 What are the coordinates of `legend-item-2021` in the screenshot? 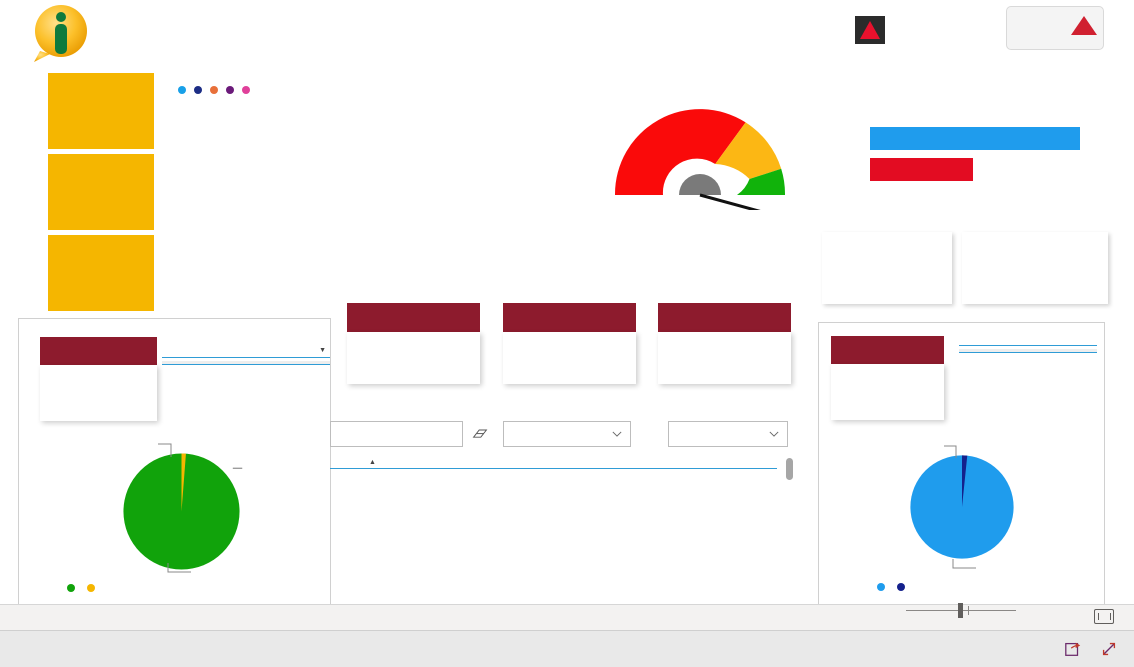 It's located at (215, 90).